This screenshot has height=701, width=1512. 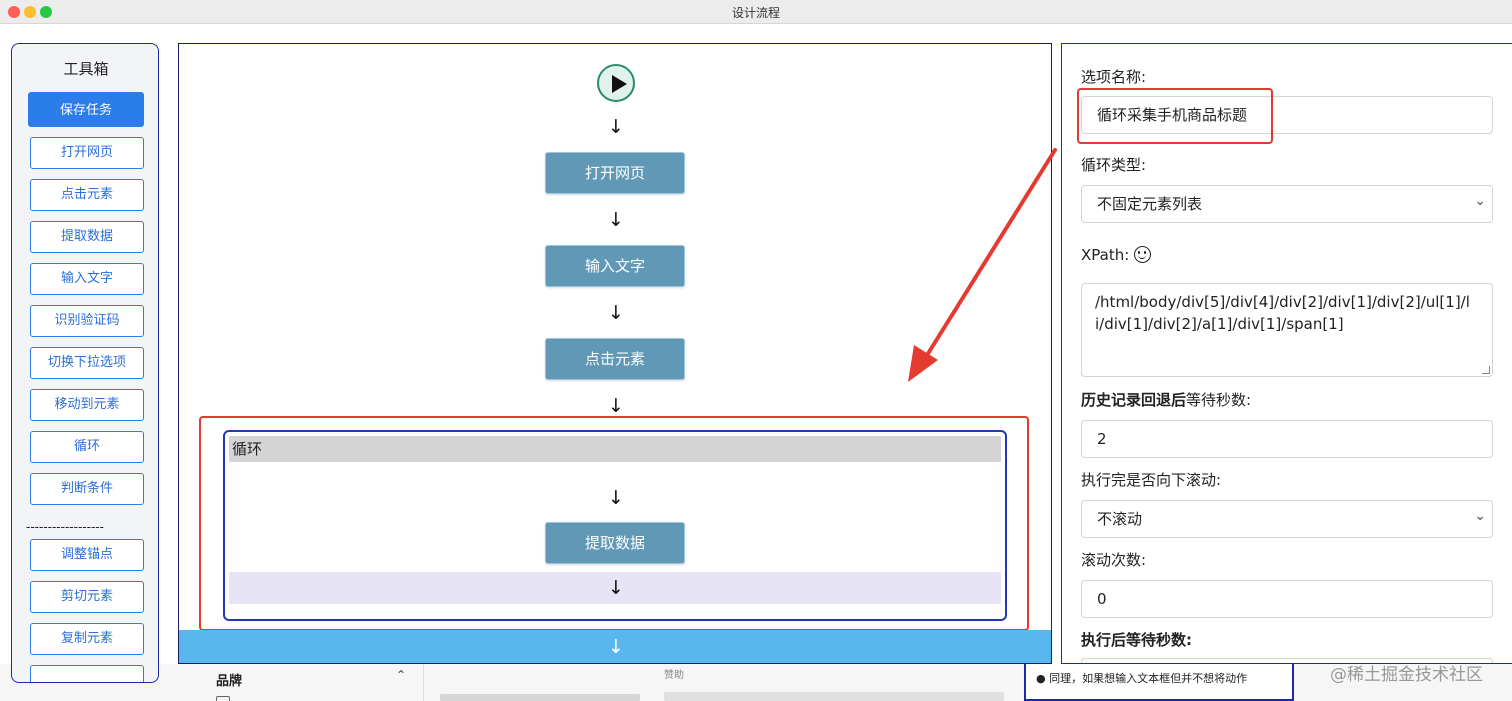 What do you see at coordinates (87, 673) in the screenshot?
I see `tool-next-button` at bounding box center [87, 673].